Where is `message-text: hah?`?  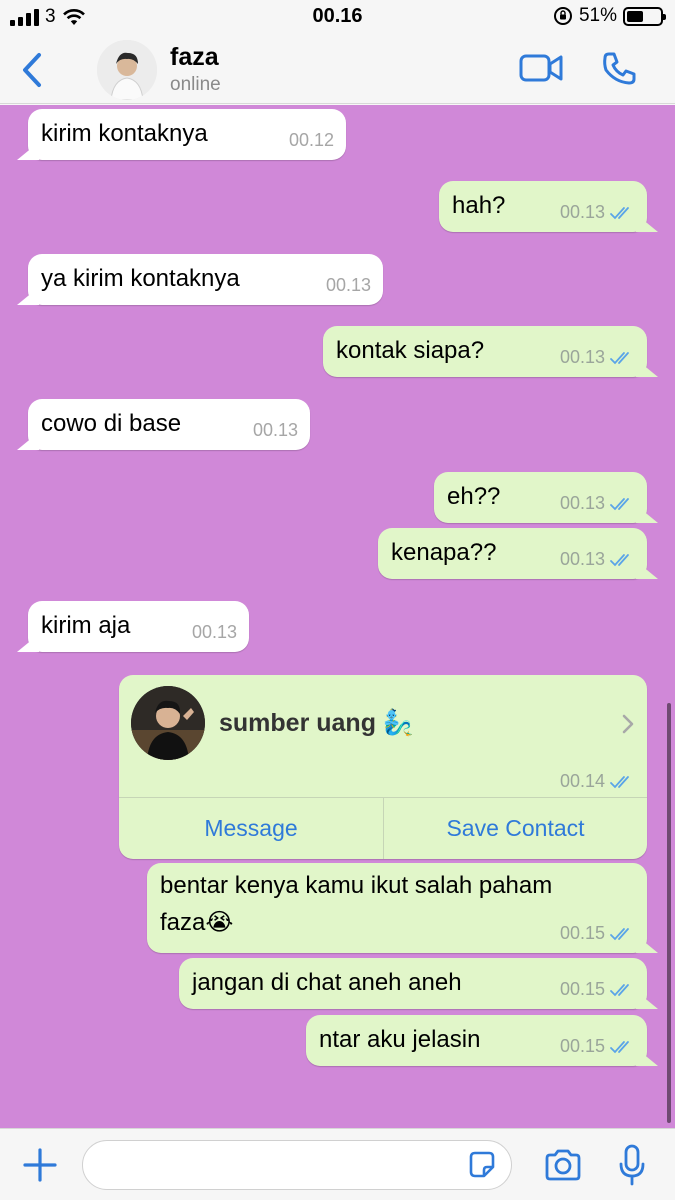
message-text: hah? is located at coordinates (479, 205).